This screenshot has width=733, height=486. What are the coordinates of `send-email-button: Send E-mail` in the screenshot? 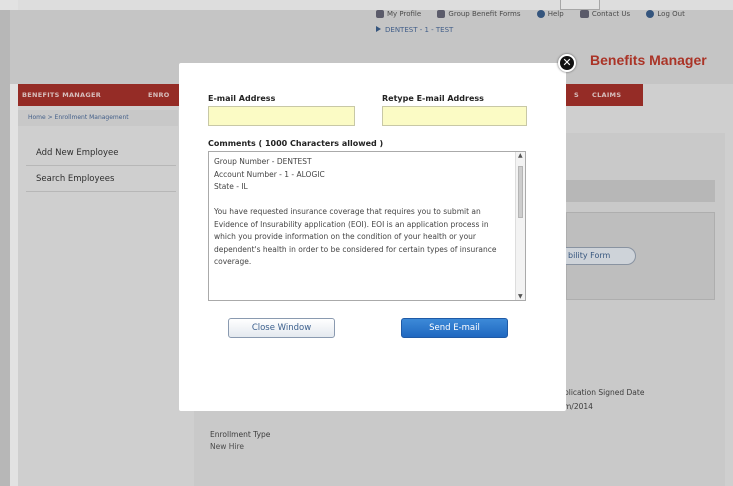 It's located at (454, 328).